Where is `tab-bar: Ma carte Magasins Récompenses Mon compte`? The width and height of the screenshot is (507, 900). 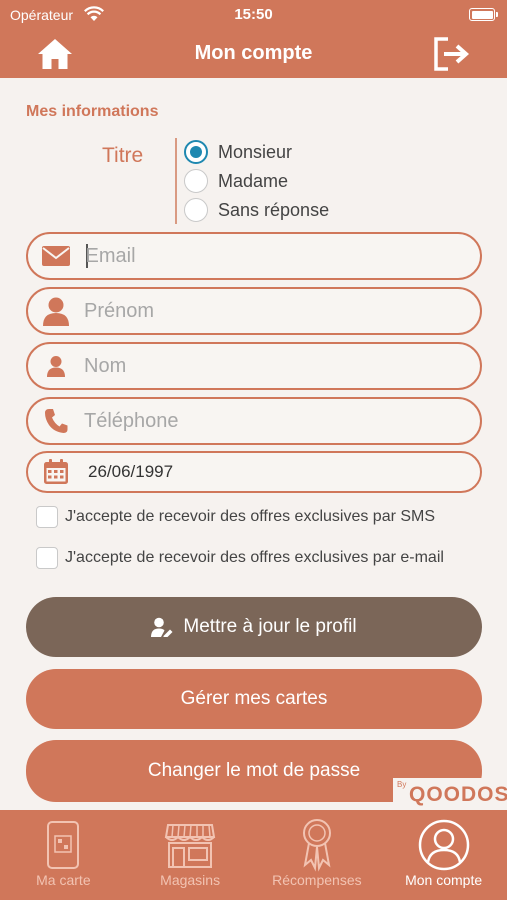
tab-bar: Ma carte Magasins Récompenses Mon compte is located at coordinates (253, 855).